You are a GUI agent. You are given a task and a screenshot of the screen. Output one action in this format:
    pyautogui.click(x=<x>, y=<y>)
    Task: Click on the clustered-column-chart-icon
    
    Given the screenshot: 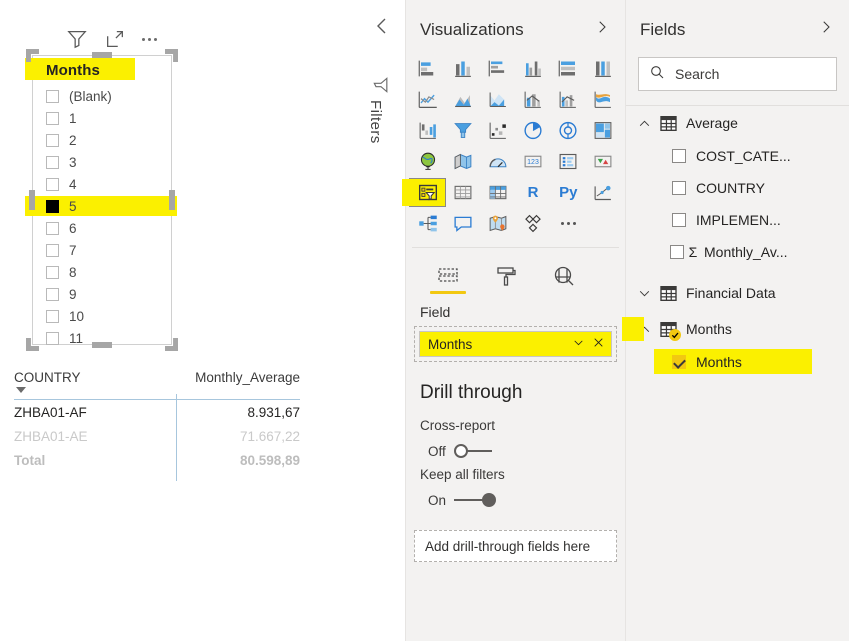 What is the action you would take?
    pyautogui.click(x=533, y=68)
    